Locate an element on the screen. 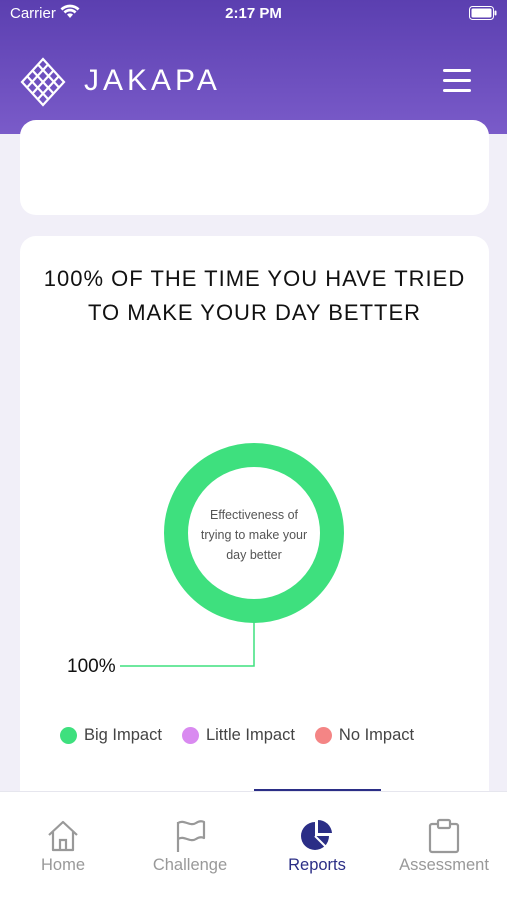  legend-item-no-impact: No Impact is located at coordinates (364, 735).